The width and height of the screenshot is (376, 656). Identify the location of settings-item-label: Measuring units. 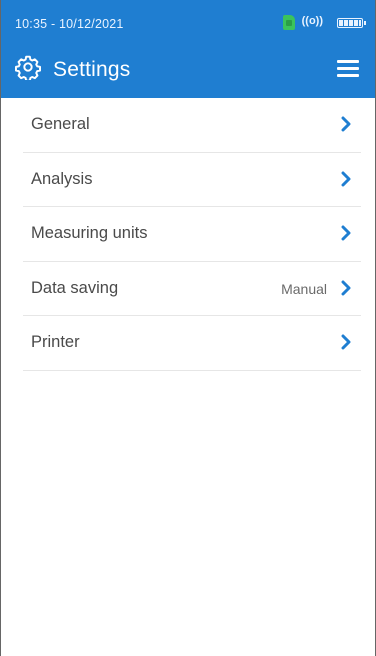
(89, 233).